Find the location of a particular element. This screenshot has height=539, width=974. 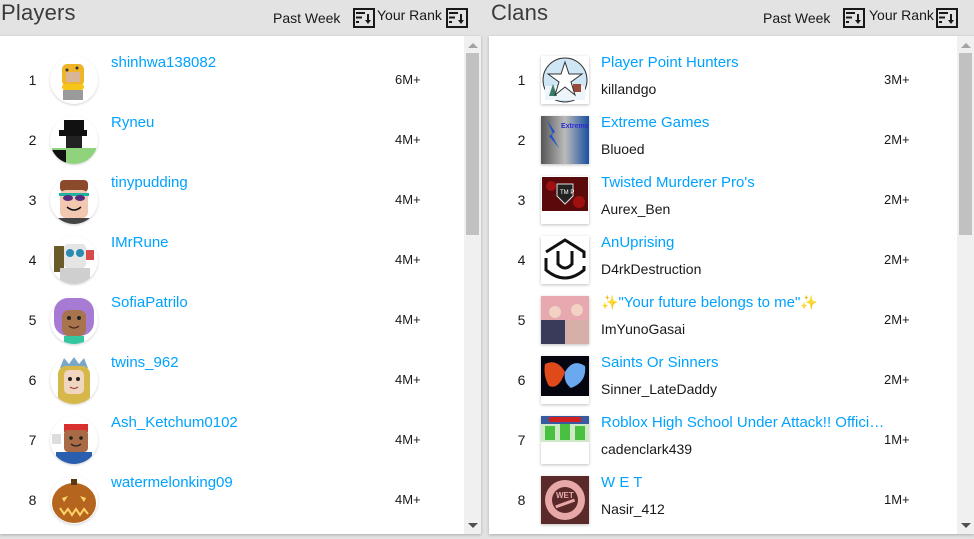

clan-emblem: WET is located at coordinates (565, 500).